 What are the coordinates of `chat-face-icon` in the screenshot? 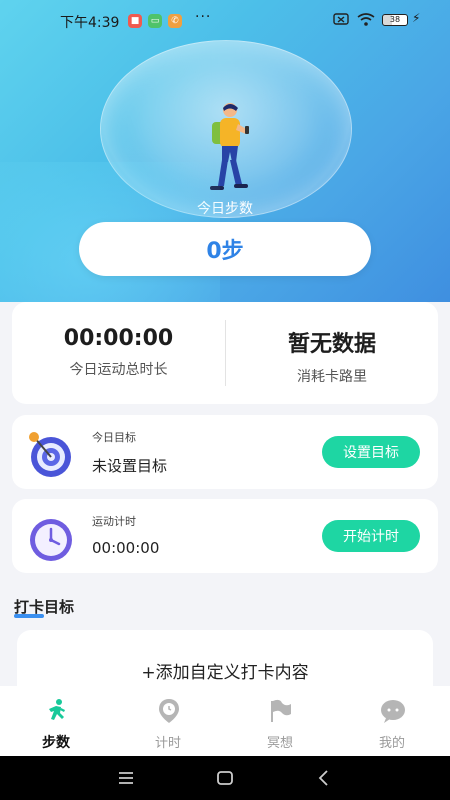 It's located at (393, 711).